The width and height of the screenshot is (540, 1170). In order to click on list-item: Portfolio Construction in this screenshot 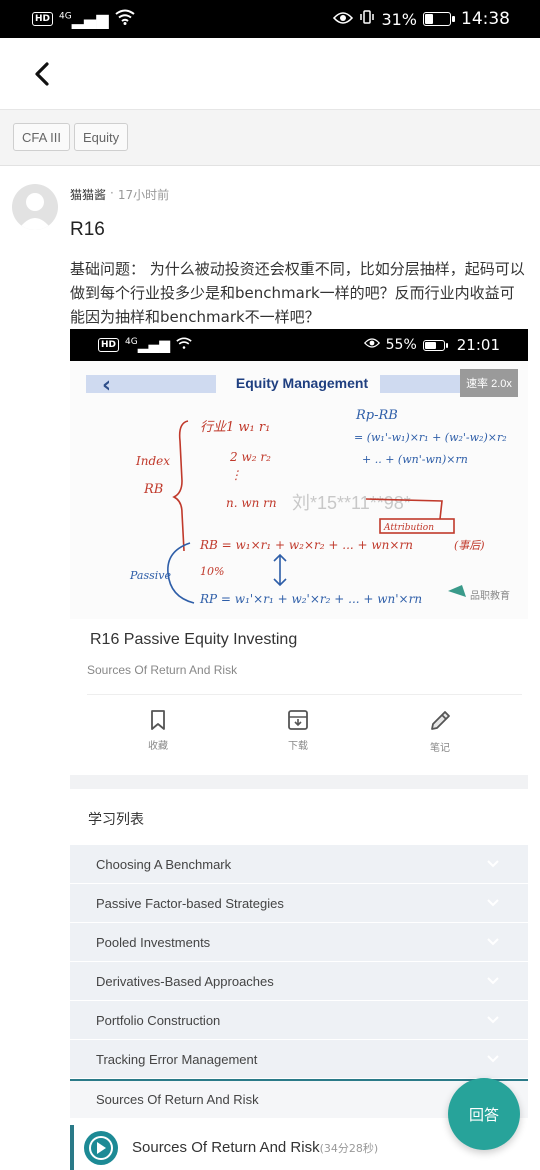, I will do `click(299, 1020)`.